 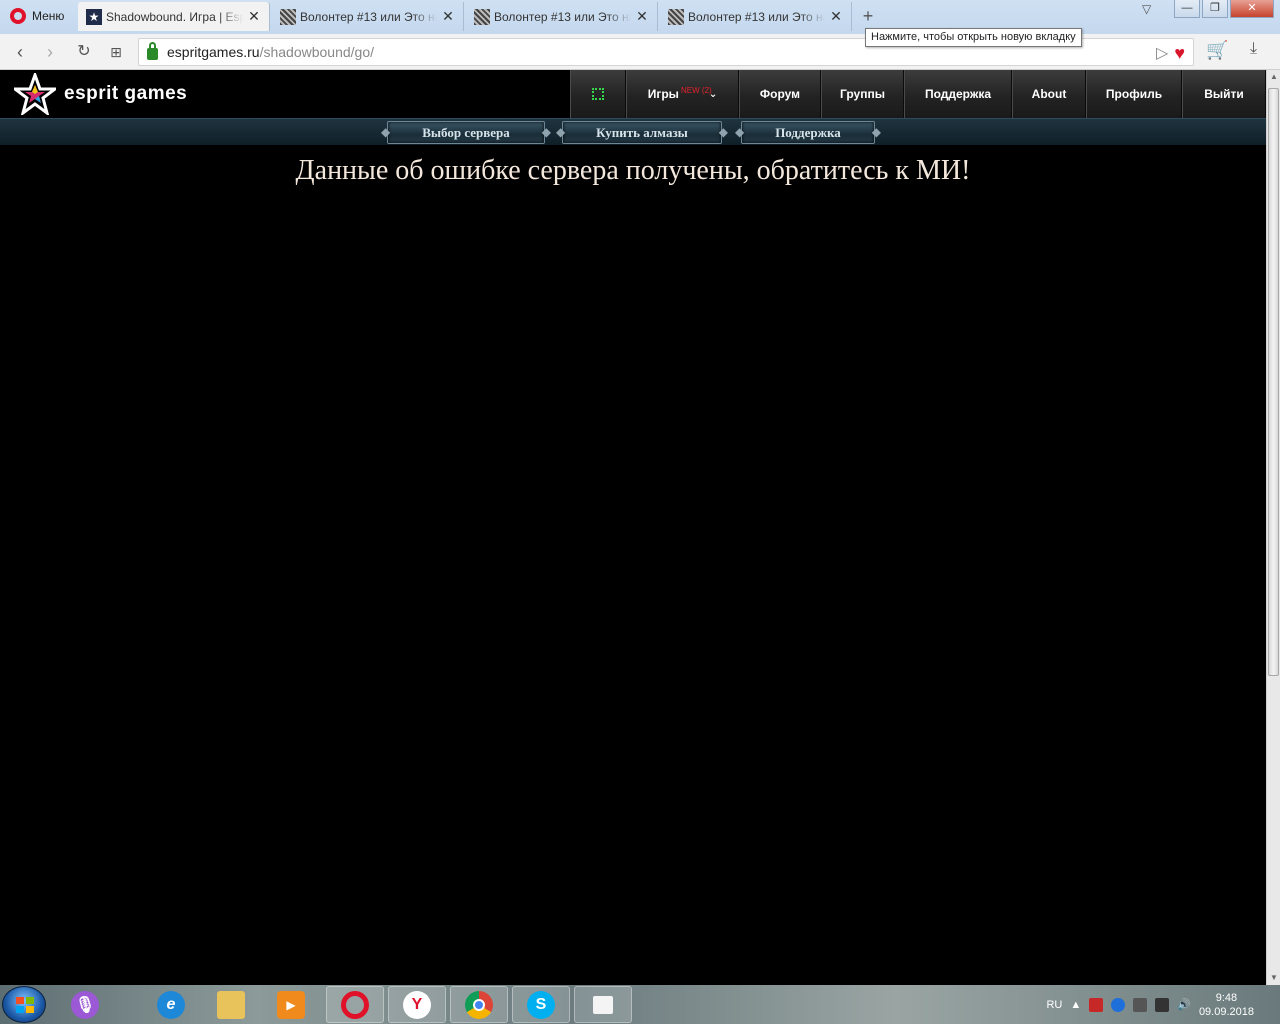 I want to click on tab-title: Shadowbound. Игра | Esprit Games, so click(x=174, y=16).